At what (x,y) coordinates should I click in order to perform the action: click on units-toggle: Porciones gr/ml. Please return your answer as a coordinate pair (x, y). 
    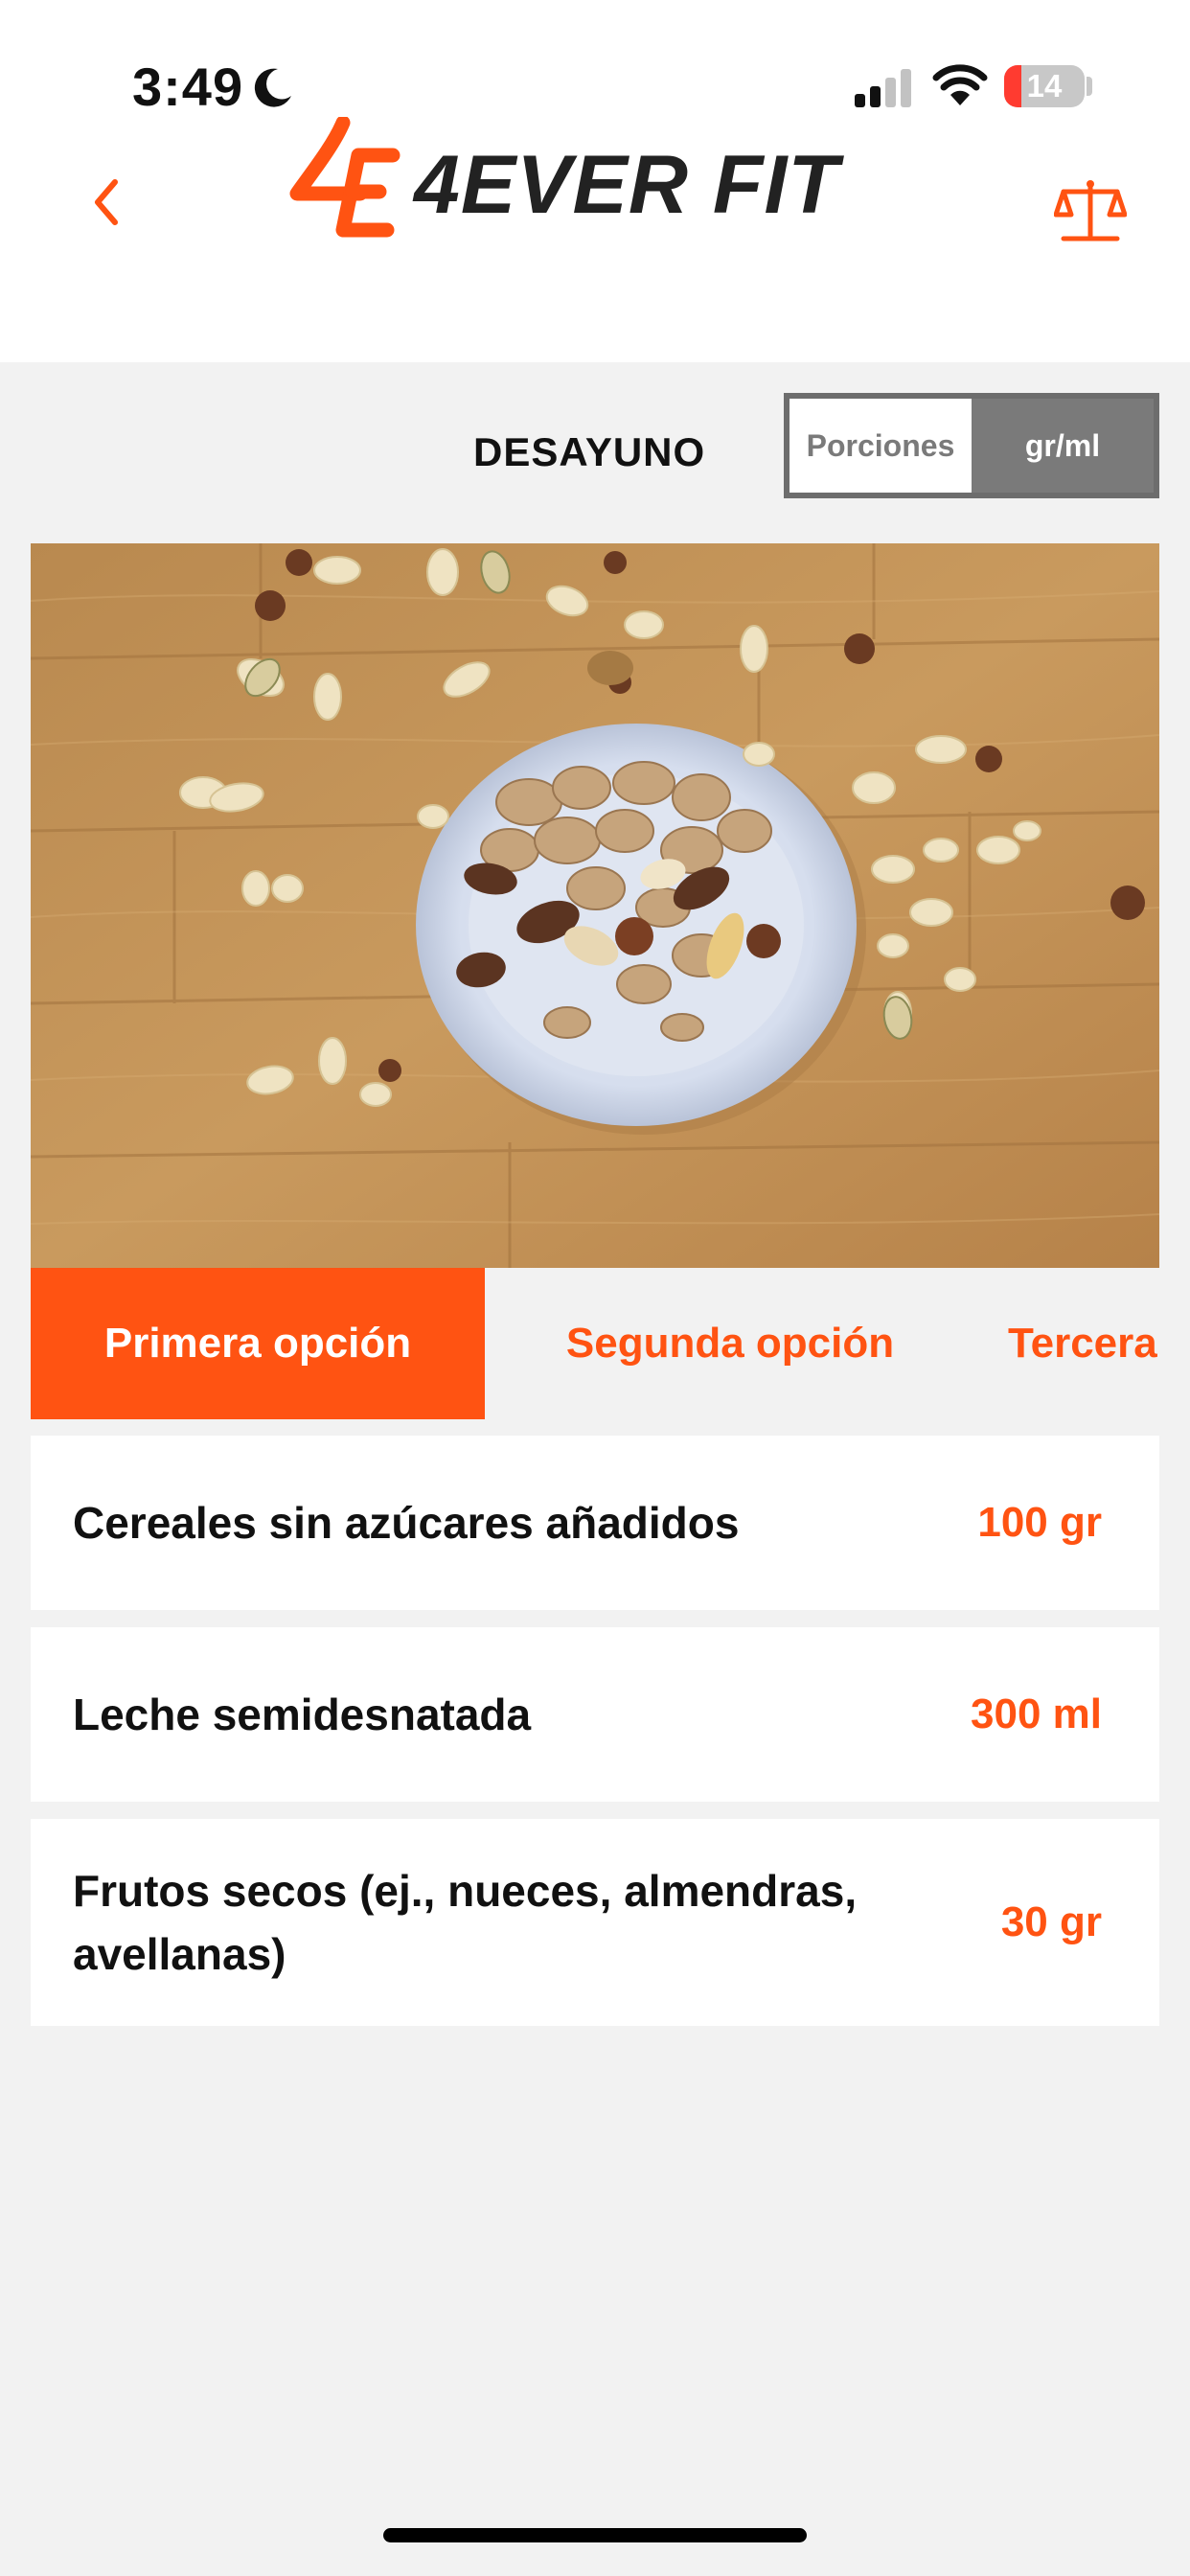
    Looking at the image, I should click on (972, 445).